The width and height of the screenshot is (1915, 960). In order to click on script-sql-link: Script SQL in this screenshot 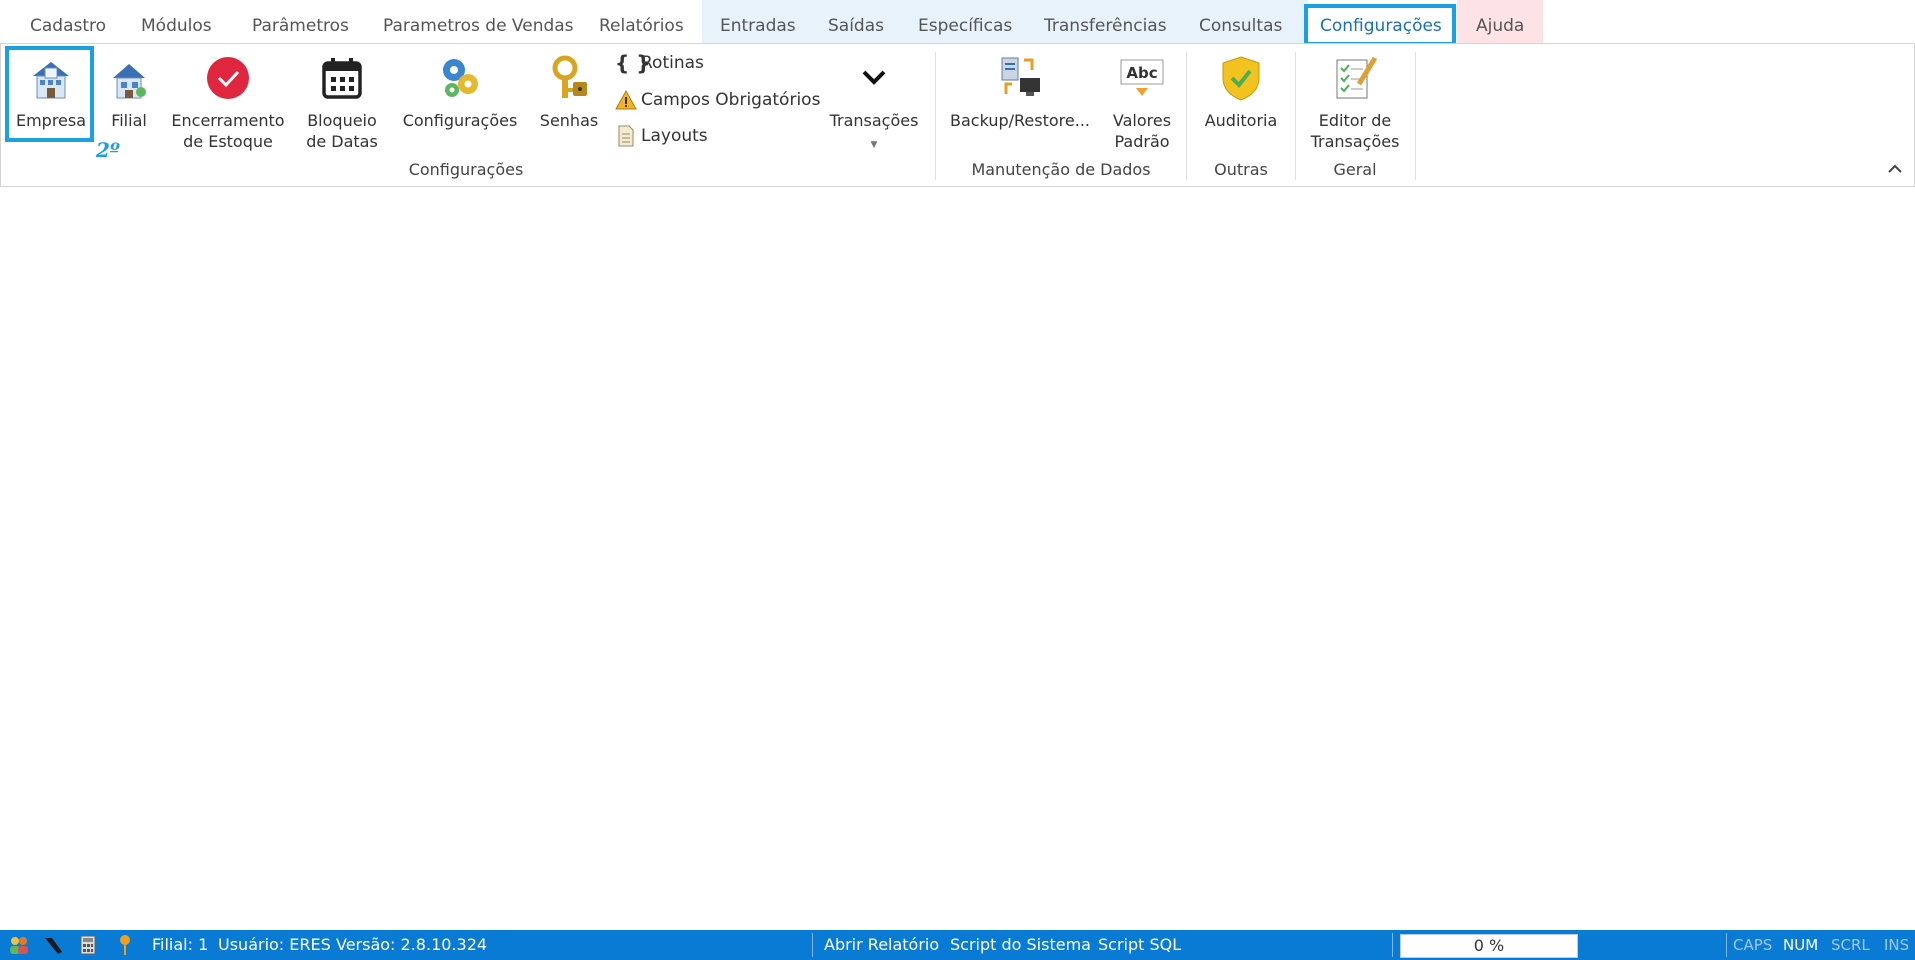, I will do `click(1139, 945)`.